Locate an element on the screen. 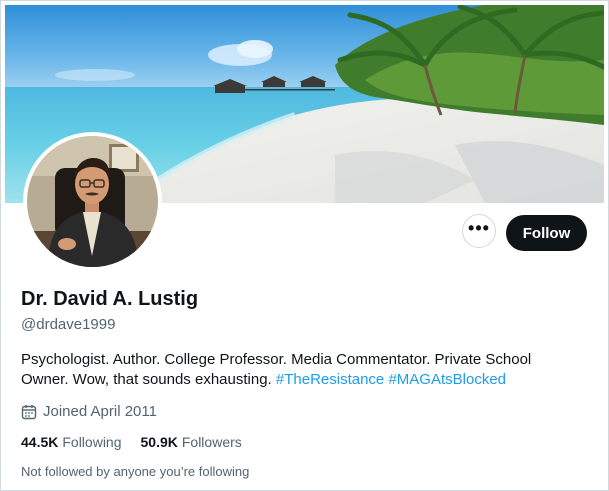 The width and height of the screenshot is (609, 491). profile-avatar is located at coordinates (92, 201).